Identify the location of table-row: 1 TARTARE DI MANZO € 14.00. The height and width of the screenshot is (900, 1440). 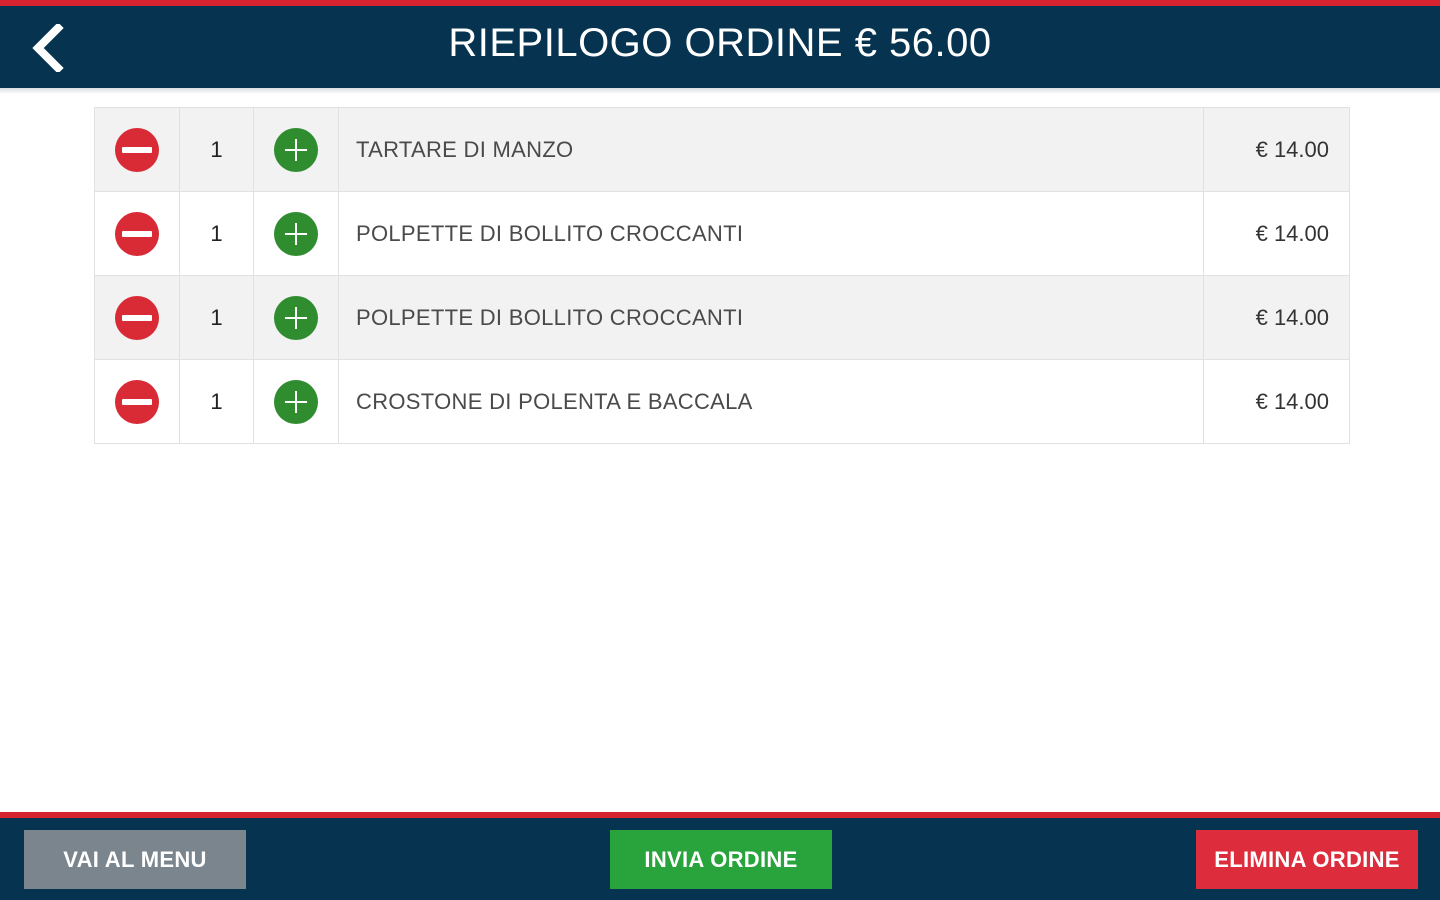
(722, 149).